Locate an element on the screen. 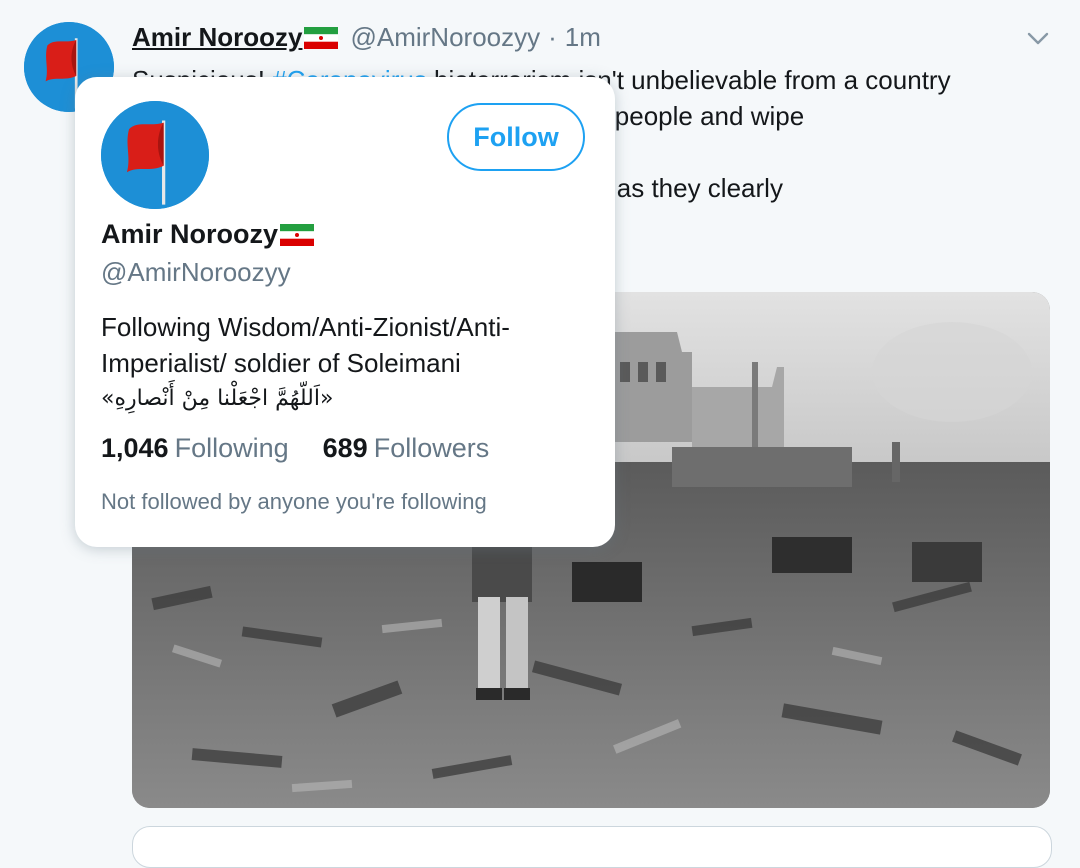 Image resolution: width=1080 pixels, height=868 pixels. hovercard-stats: 1,046 Following 689 Followers is located at coordinates (295, 448).